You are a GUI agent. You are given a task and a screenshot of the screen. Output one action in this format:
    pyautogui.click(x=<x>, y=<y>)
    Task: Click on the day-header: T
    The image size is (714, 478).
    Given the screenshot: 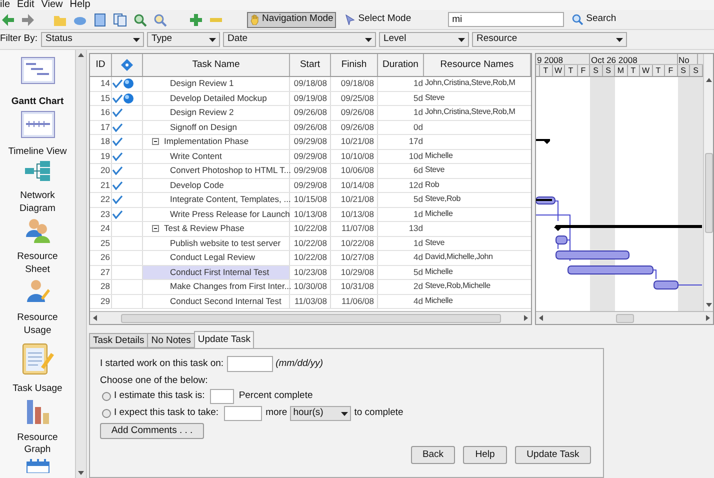 What is the action you would take?
    pyautogui.click(x=634, y=70)
    